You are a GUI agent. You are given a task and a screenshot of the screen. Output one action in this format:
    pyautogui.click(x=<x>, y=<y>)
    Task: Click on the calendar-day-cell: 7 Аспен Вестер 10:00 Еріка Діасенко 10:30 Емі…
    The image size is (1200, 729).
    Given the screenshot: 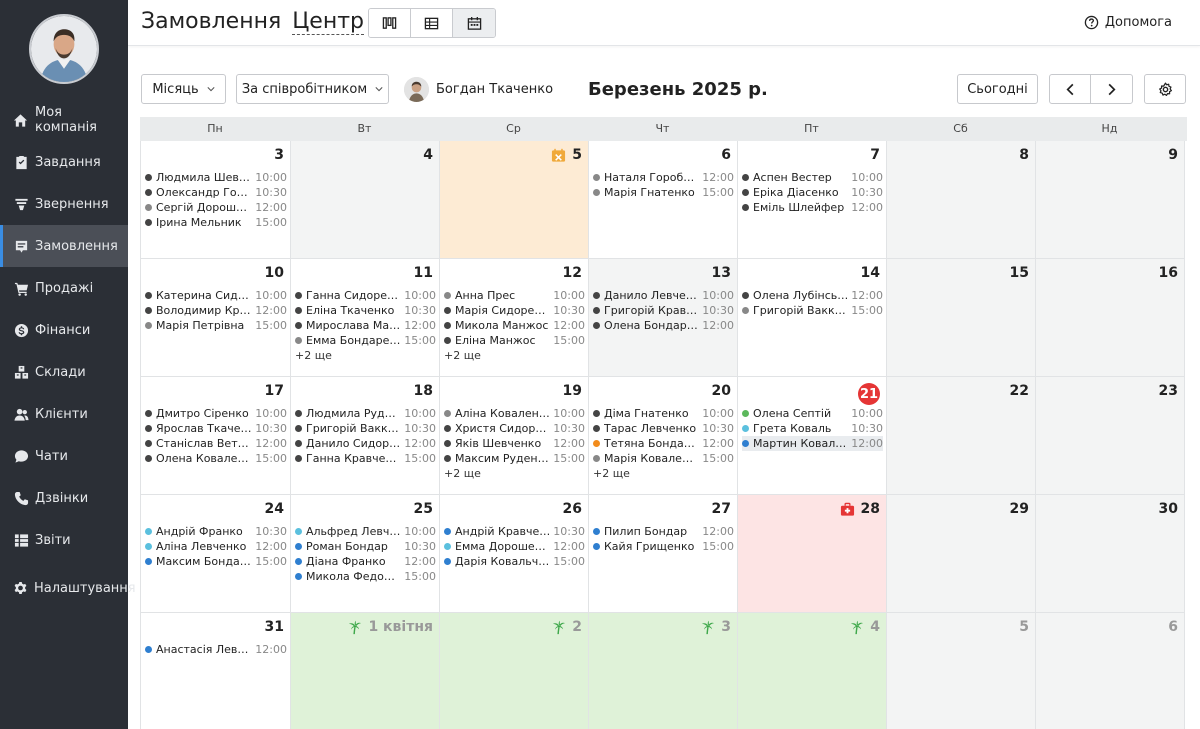 What is the action you would take?
    pyautogui.click(x=812, y=200)
    